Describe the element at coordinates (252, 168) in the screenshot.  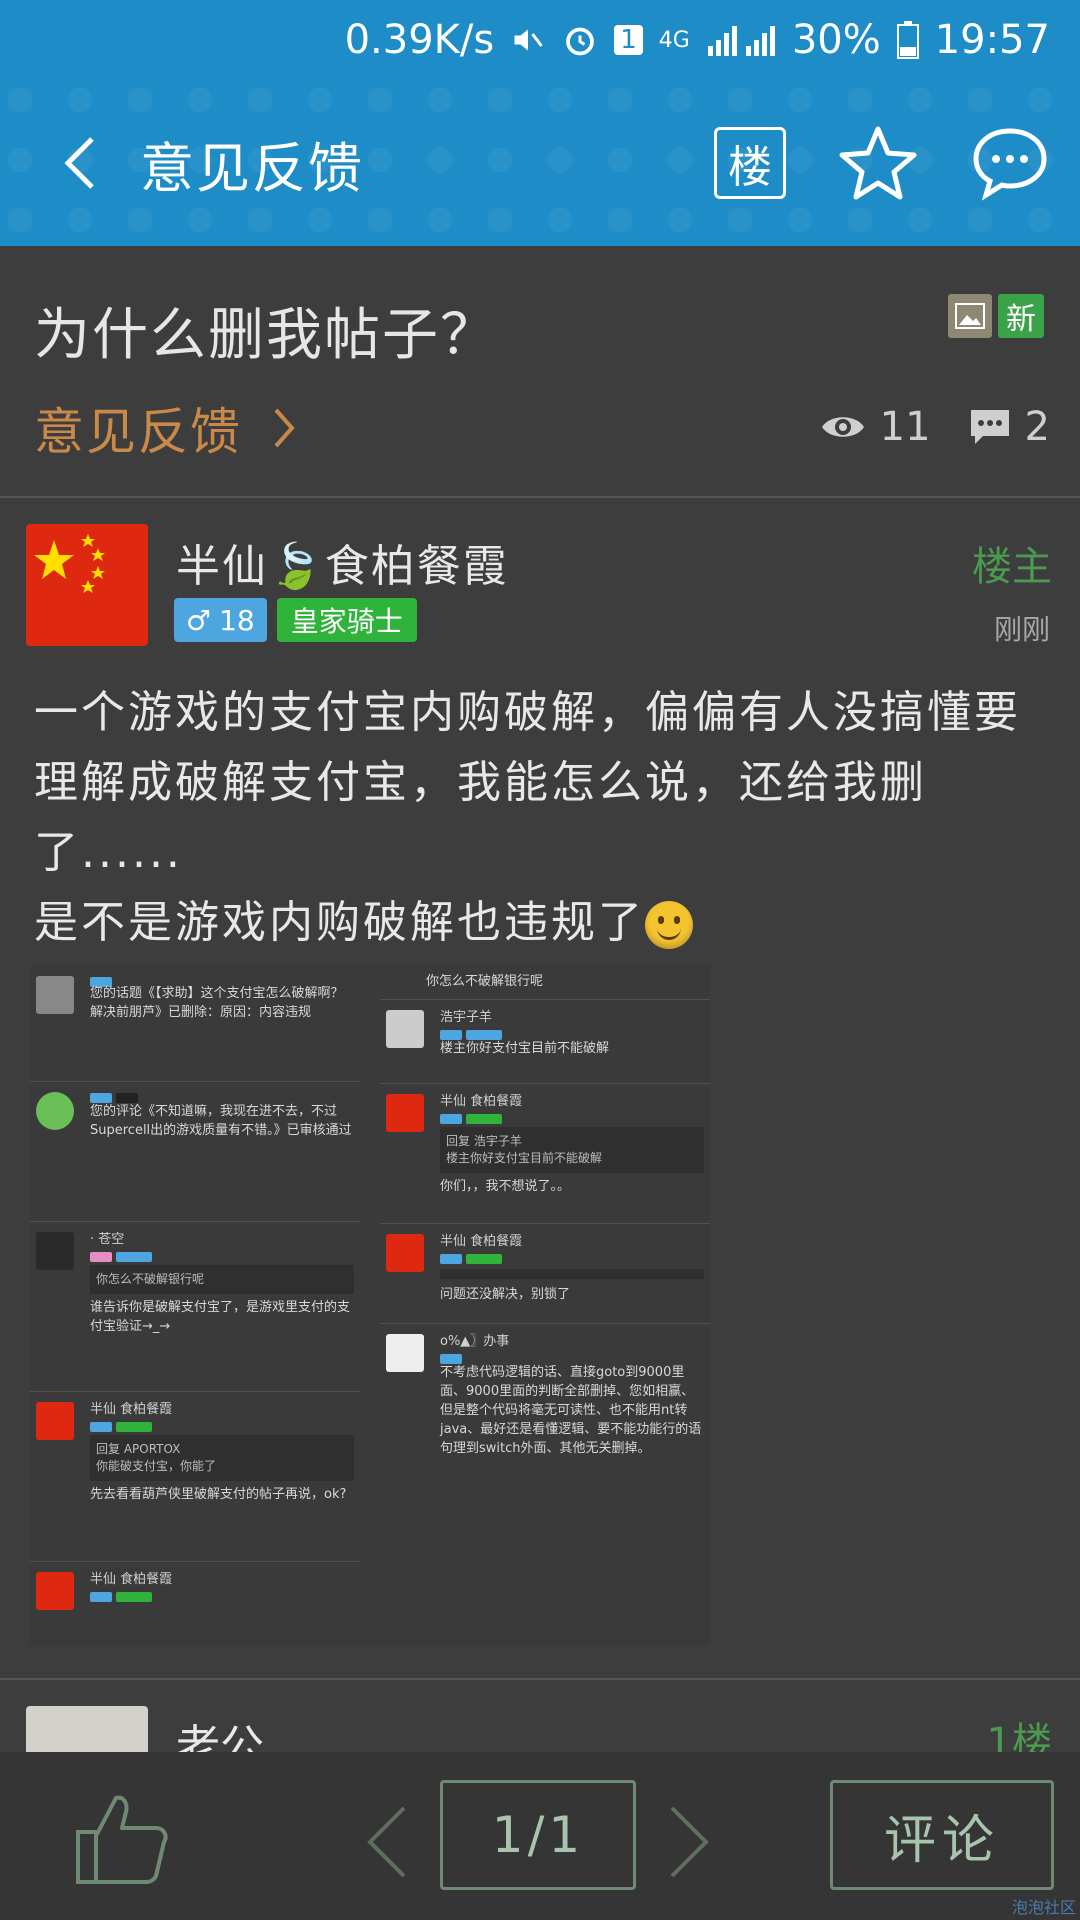
I see `page-title: 意见反馈` at that location.